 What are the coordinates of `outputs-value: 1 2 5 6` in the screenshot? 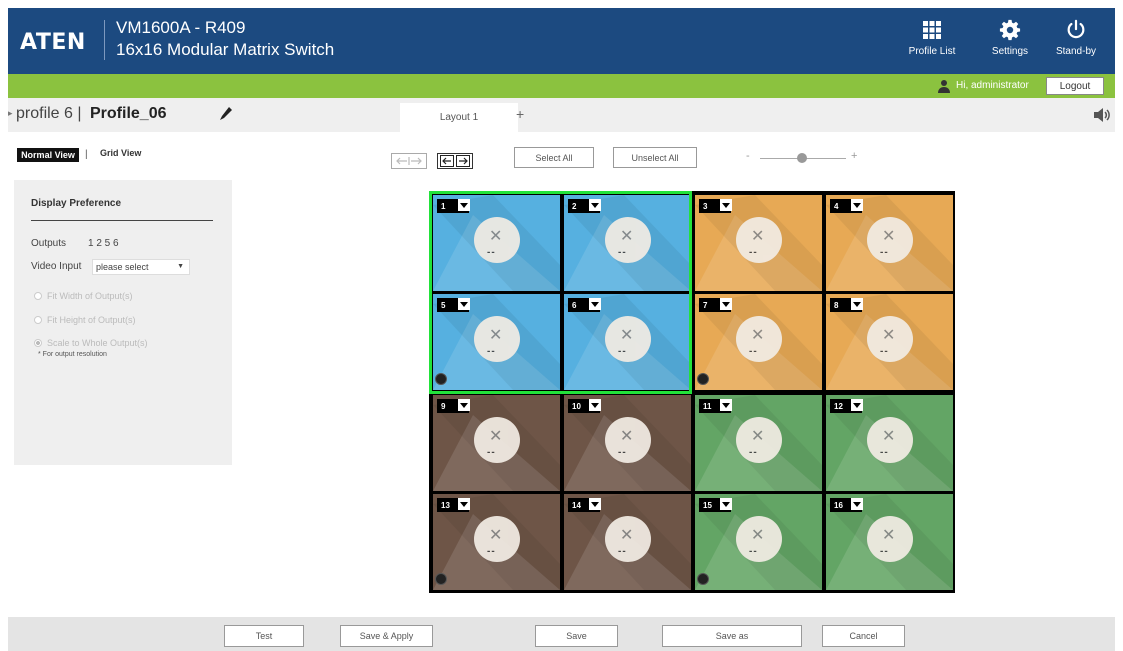 It's located at (103, 243).